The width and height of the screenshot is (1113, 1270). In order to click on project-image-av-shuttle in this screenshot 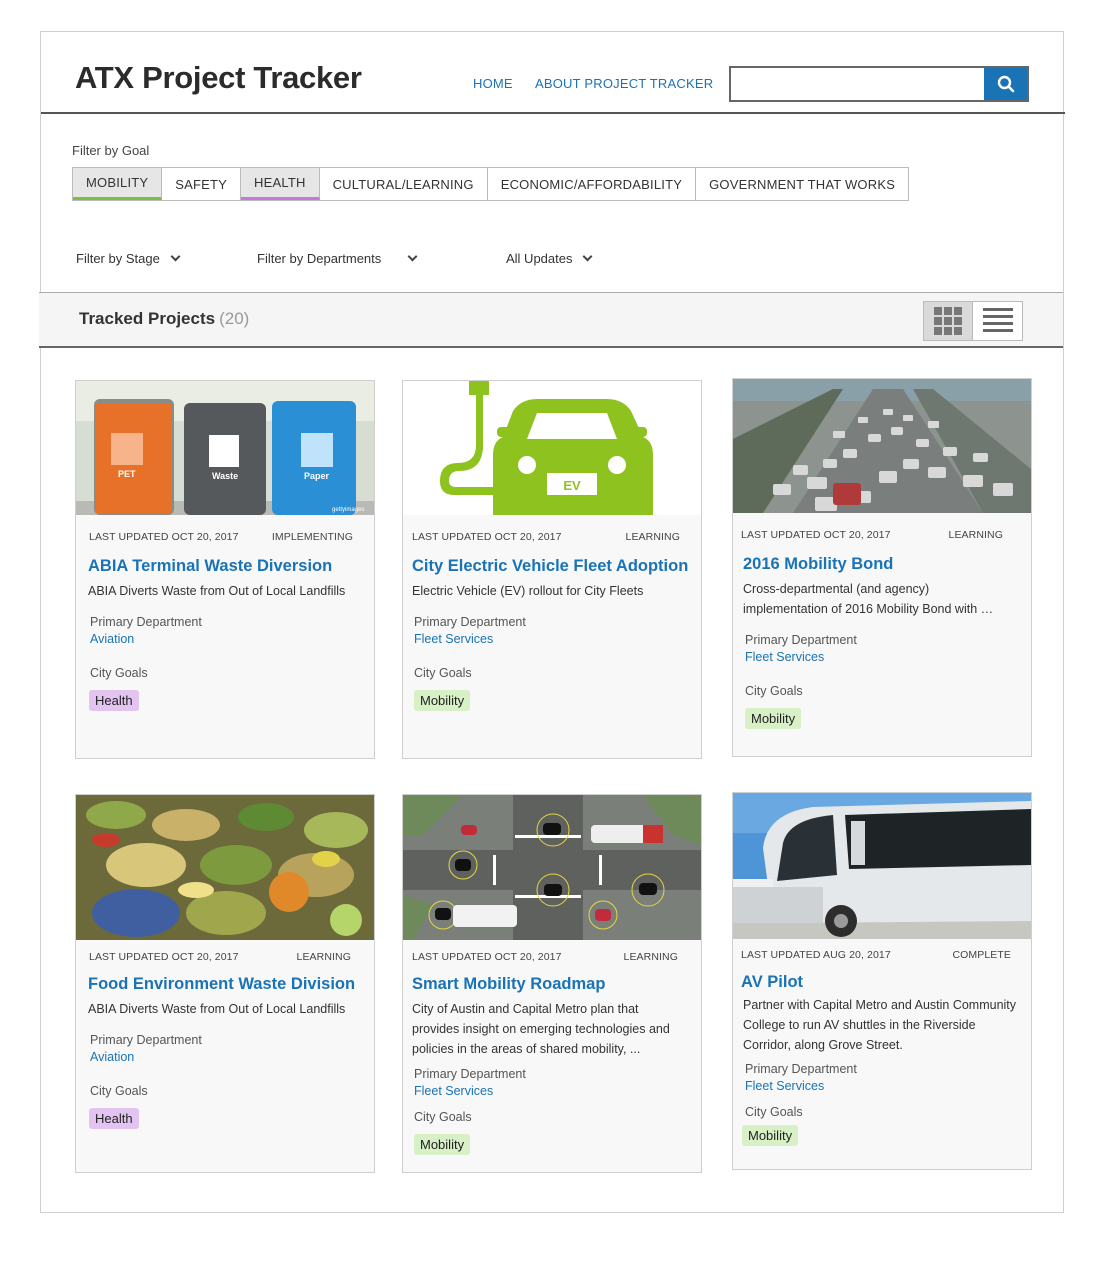, I will do `click(882, 866)`.